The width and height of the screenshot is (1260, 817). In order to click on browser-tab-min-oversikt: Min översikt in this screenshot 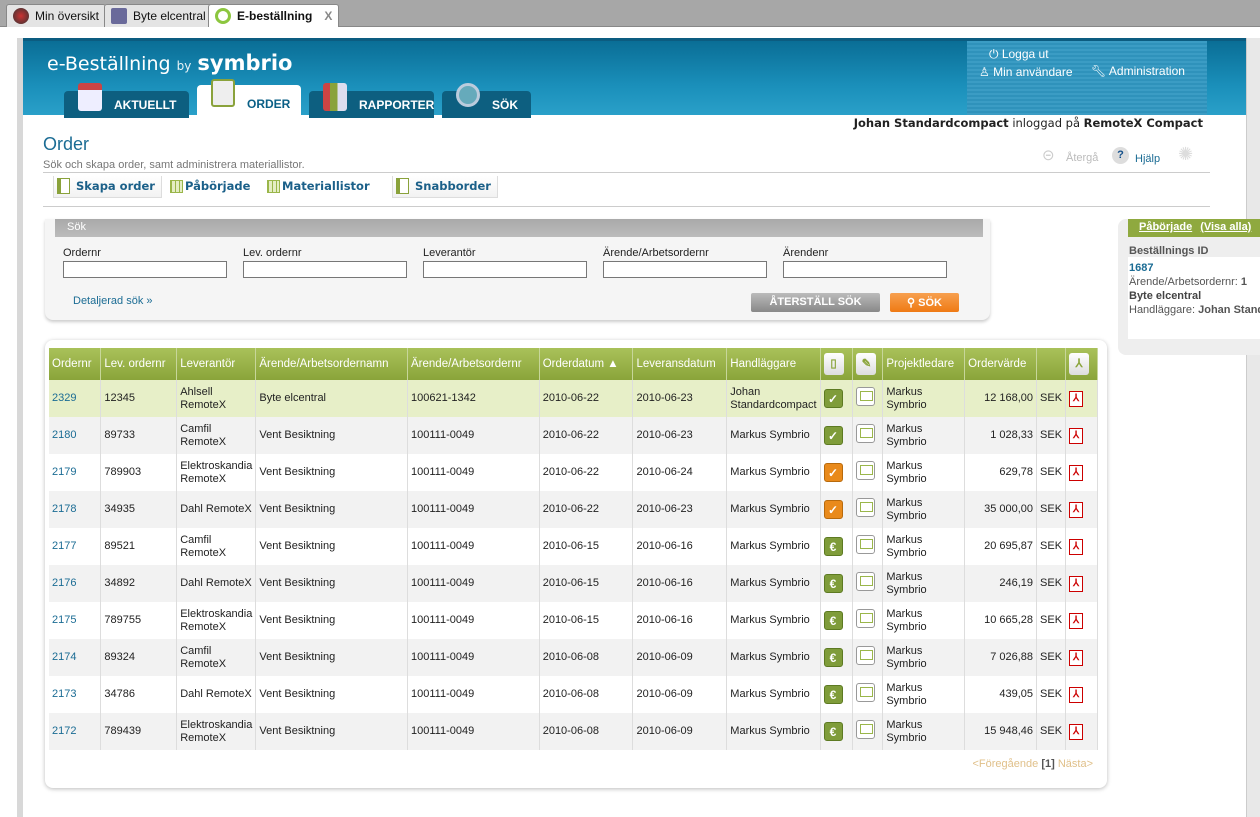, I will do `click(56, 15)`.